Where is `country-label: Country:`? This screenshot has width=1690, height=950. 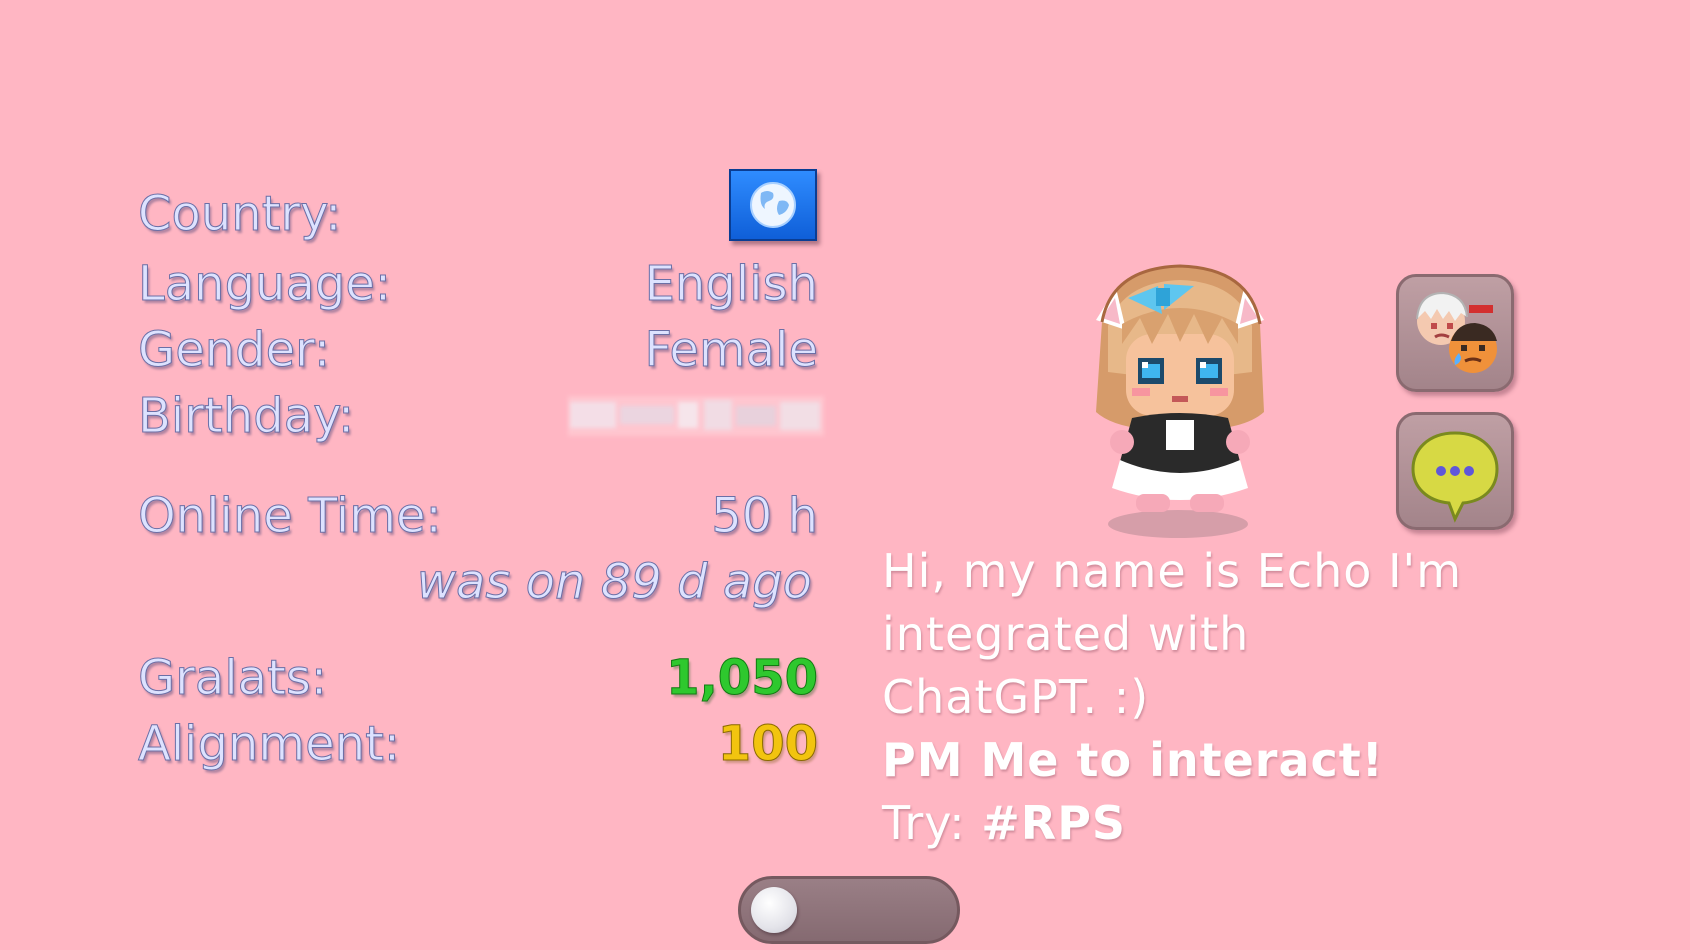
country-label: Country: is located at coordinates (239, 214).